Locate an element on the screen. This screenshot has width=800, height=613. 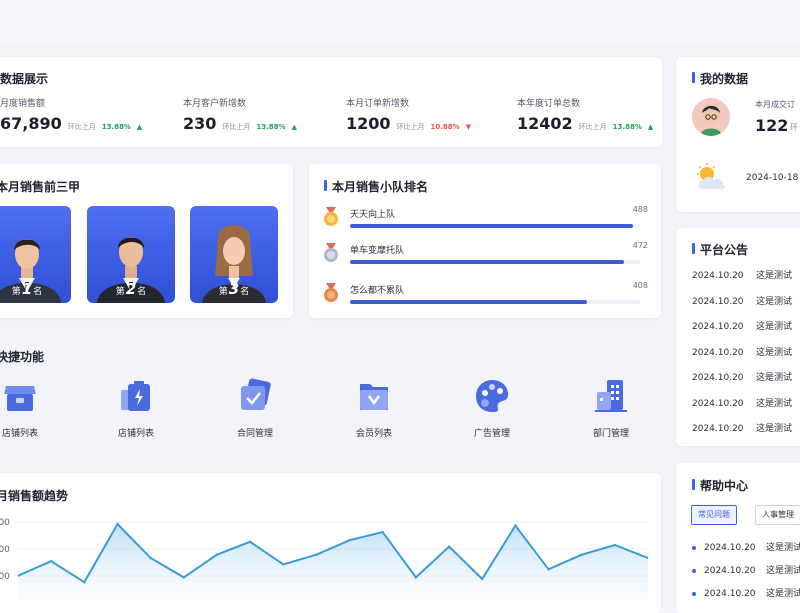
stat-label: 本月客户新增数 is located at coordinates (215, 104).